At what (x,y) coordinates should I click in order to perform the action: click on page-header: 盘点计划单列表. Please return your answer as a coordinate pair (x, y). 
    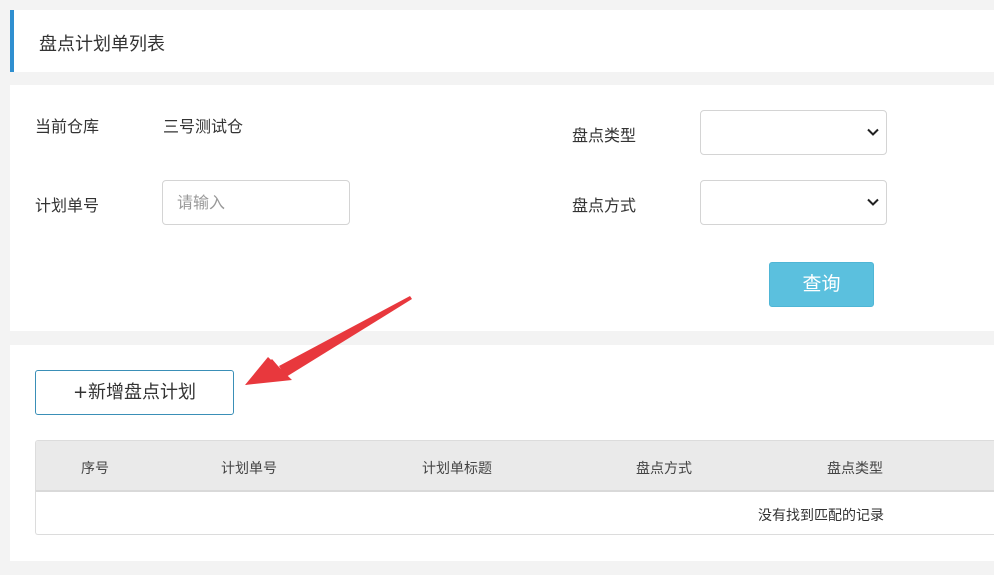
    Looking at the image, I should click on (502, 41).